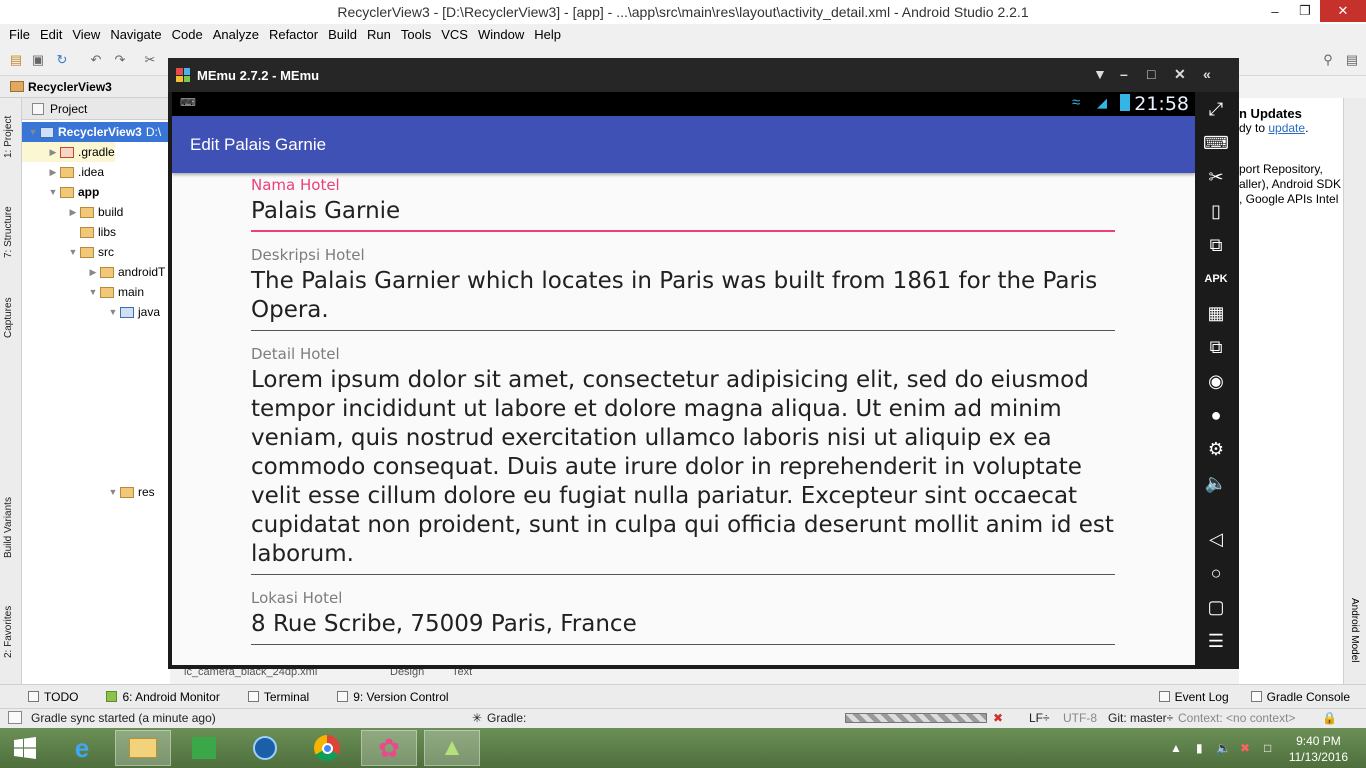  I want to click on chrome-app, so click(327, 748).